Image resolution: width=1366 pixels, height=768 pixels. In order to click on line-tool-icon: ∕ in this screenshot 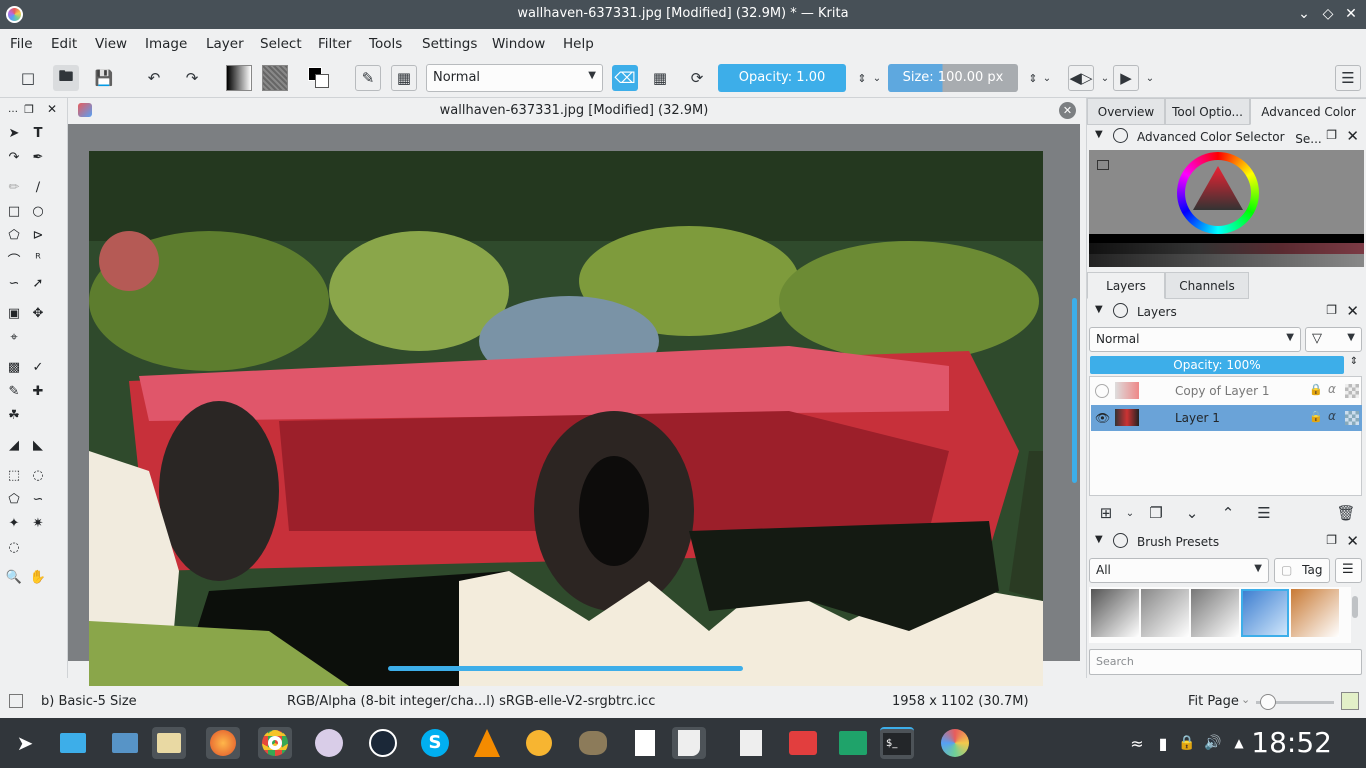, I will do `click(38, 187)`.